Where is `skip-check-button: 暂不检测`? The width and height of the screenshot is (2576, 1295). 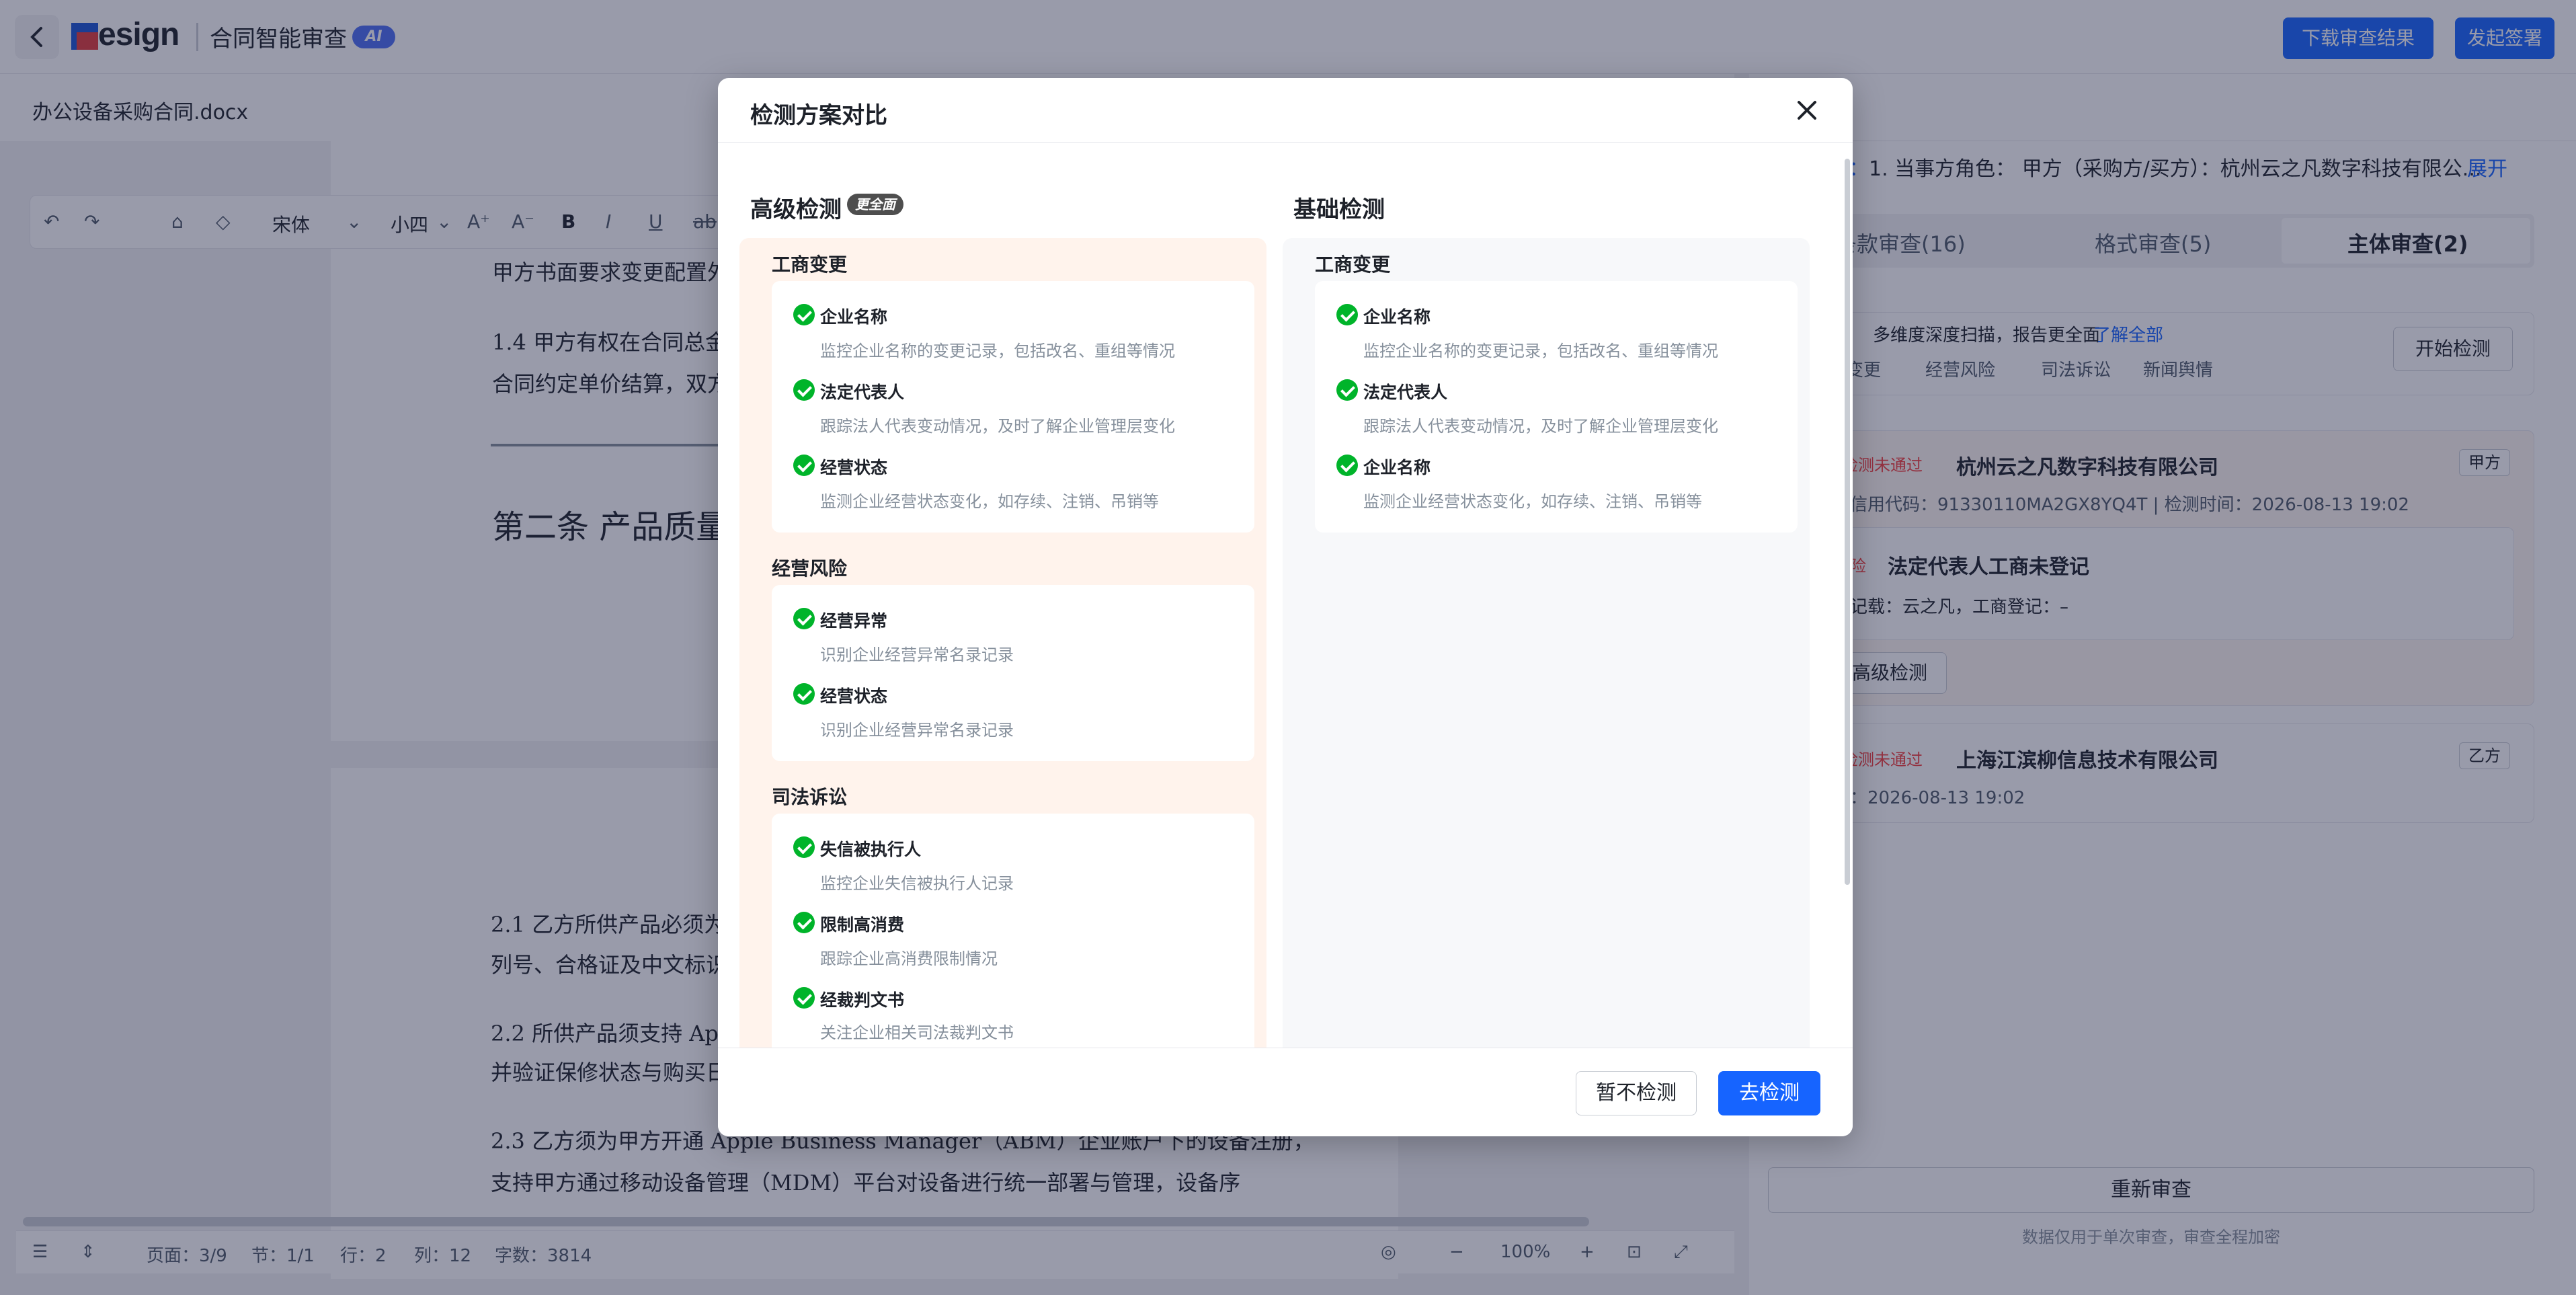 skip-check-button: 暂不检测 is located at coordinates (1636, 1093).